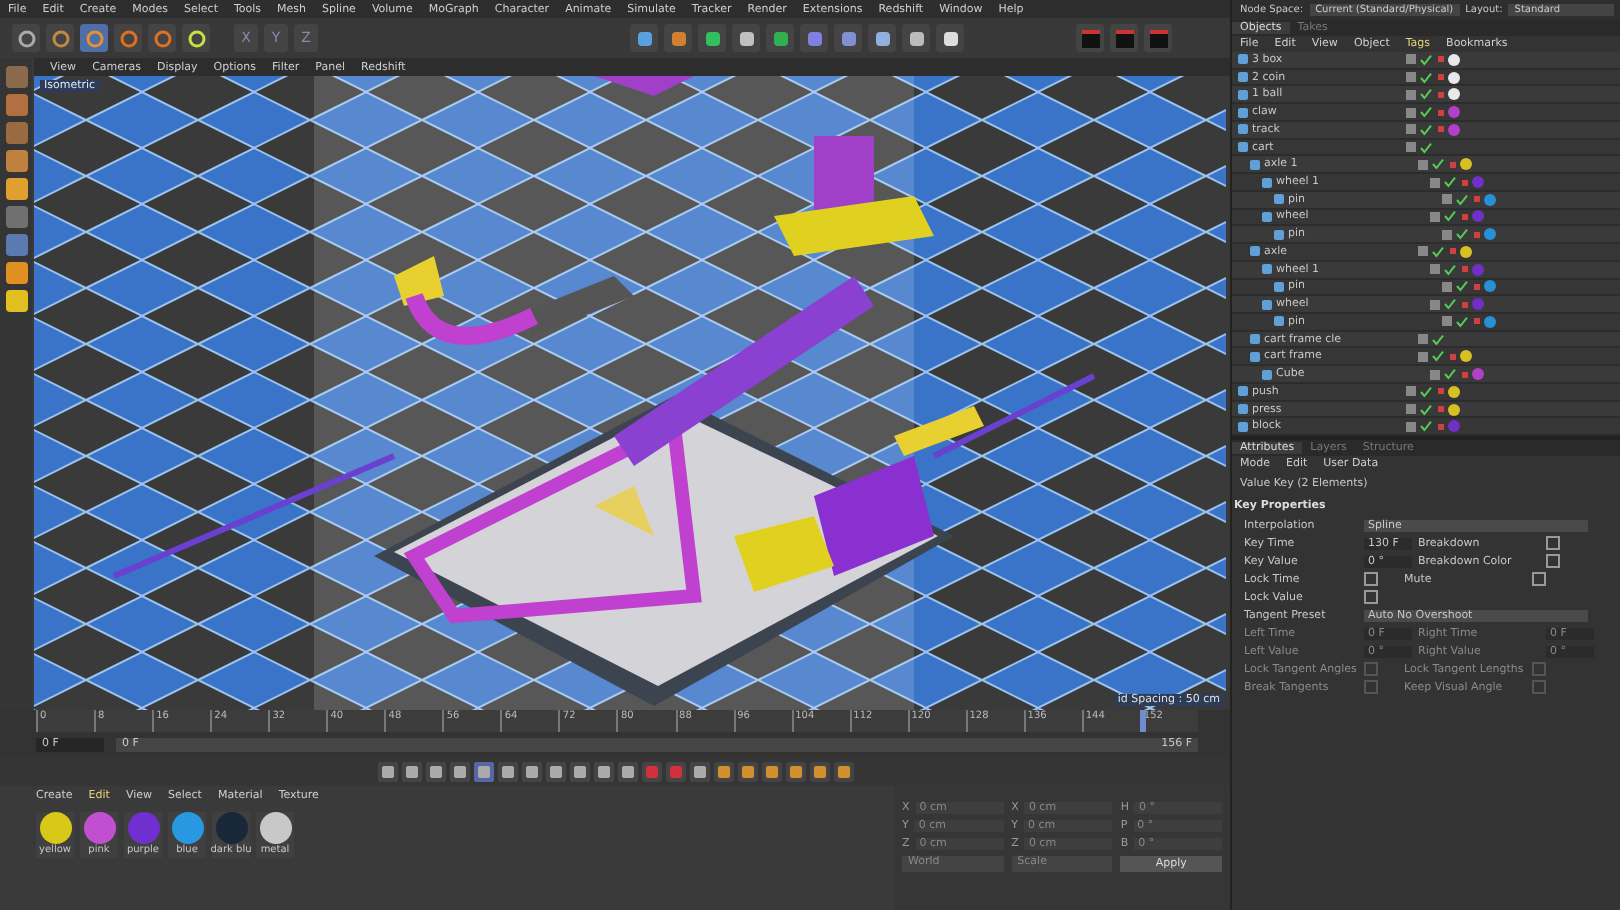 This screenshot has height=910, width=1620. I want to click on playhead, so click(1142, 721).